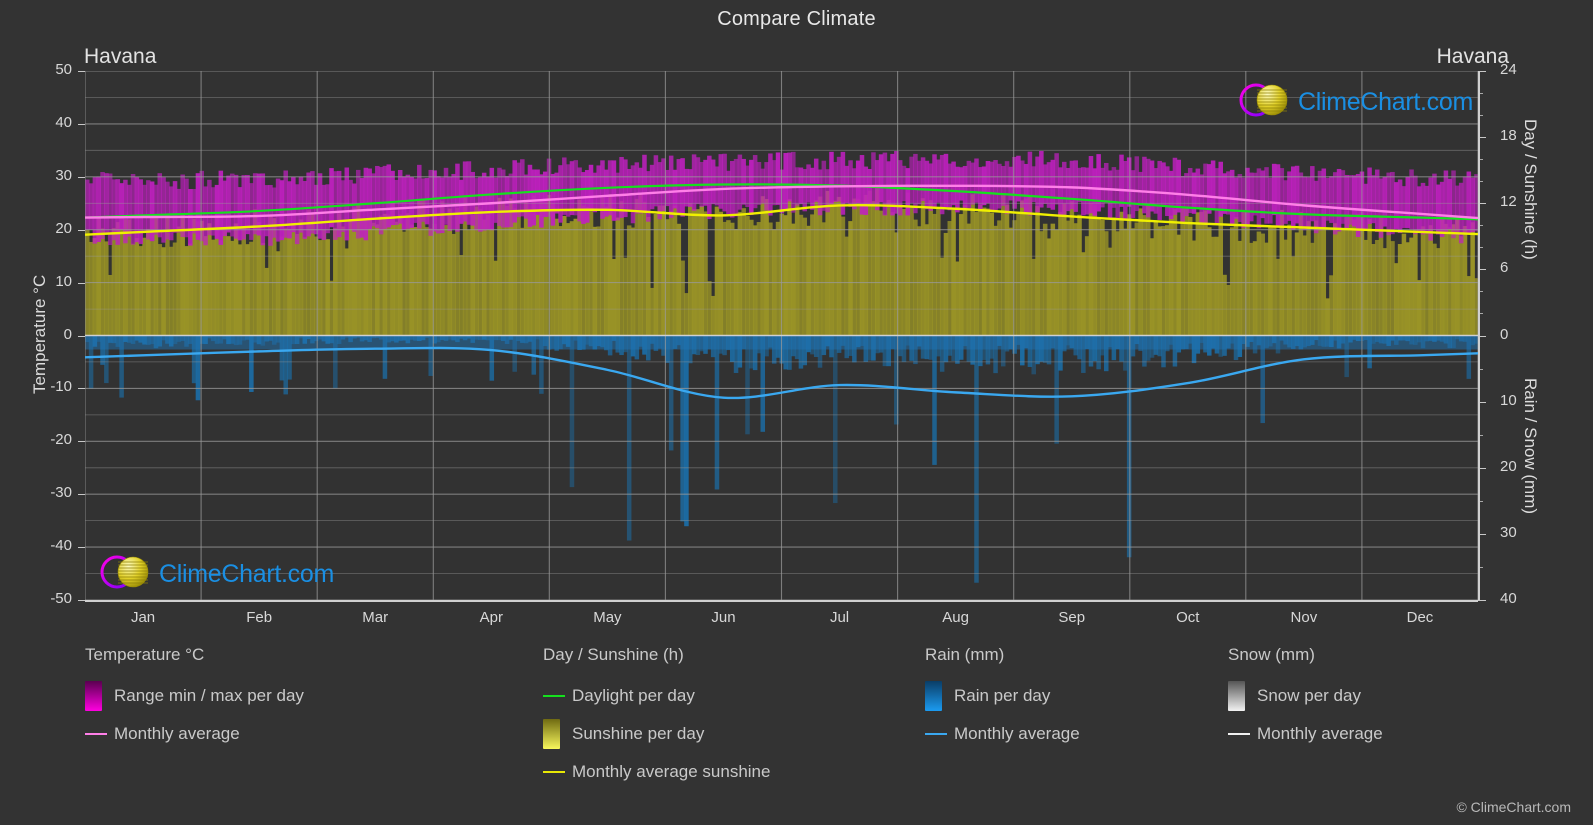  What do you see at coordinates (126, 574) in the screenshot?
I see `climechart-logo-icon` at bounding box center [126, 574].